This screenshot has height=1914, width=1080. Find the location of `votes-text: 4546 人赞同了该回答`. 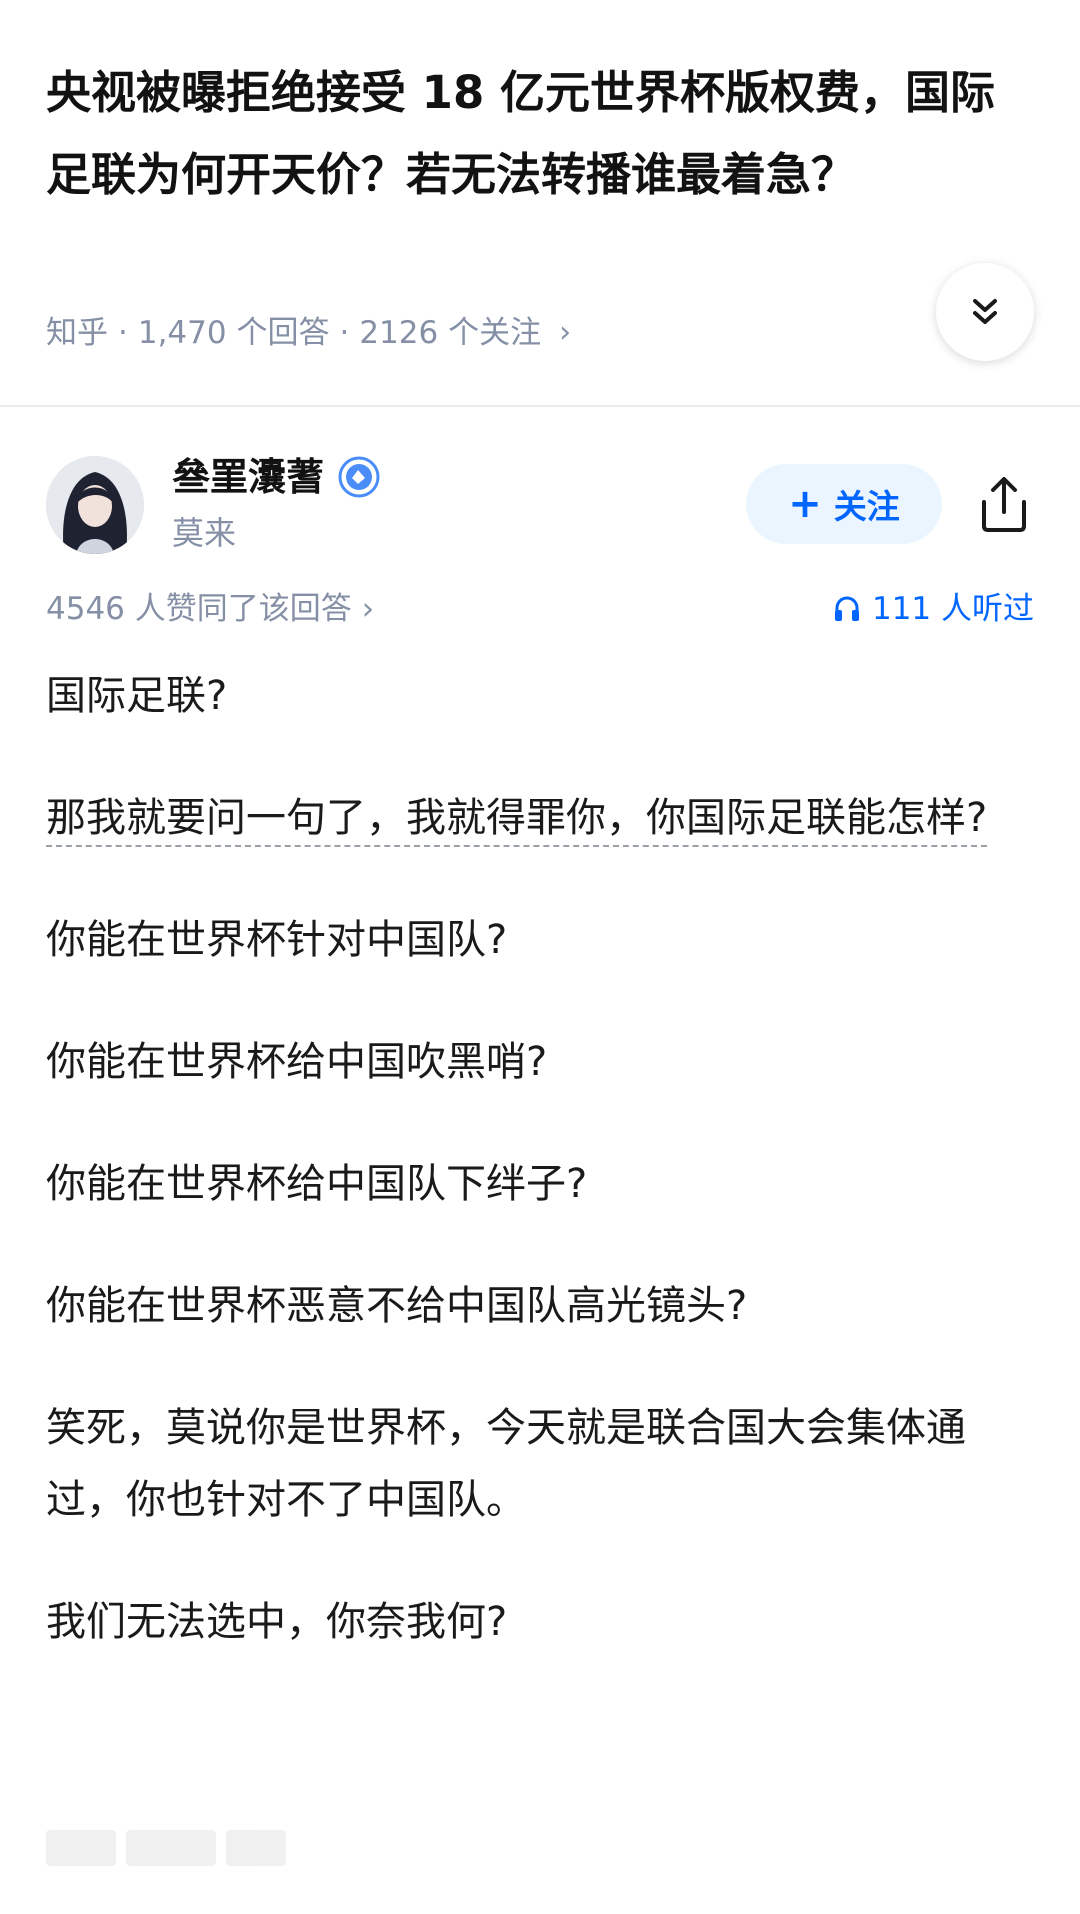

votes-text: 4546 人赞同了该回答 is located at coordinates (199, 609).